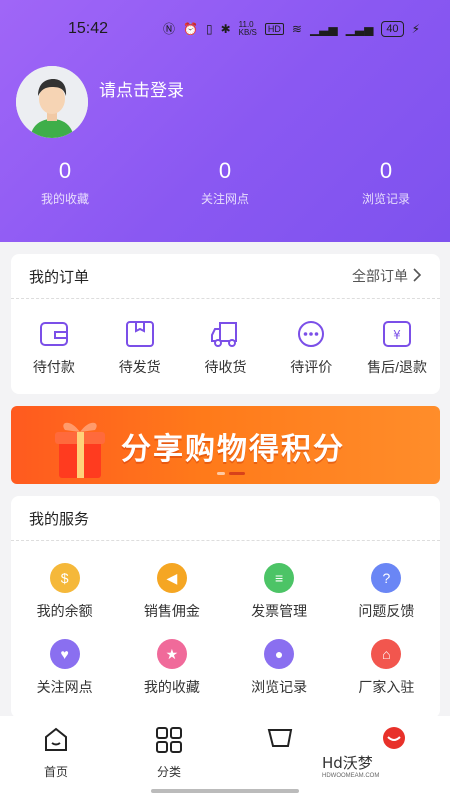 The height and width of the screenshot is (800, 450). I want to click on service-invoice: ≡ 发票管理, so click(279, 592).